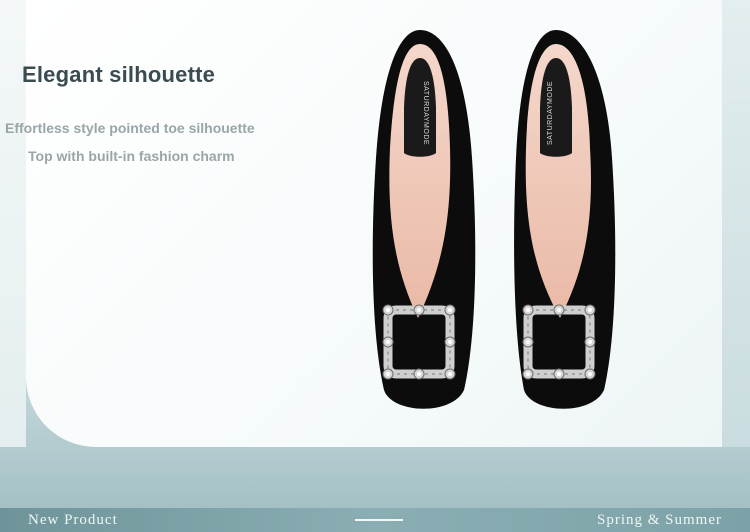 This screenshot has height=532, width=750. What do you see at coordinates (425, 113) in the screenshot?
I see `insole-brand-left: SATURDAYMODE` at bounding box center [425, 113].